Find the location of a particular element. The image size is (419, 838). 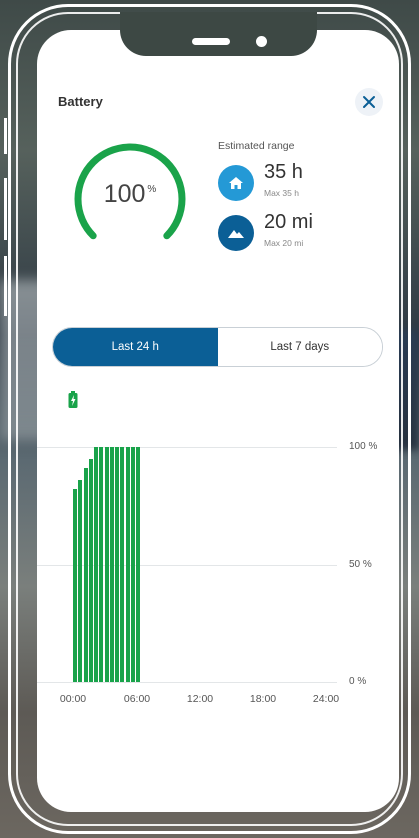

speaker is located at coordinates (211, 41).